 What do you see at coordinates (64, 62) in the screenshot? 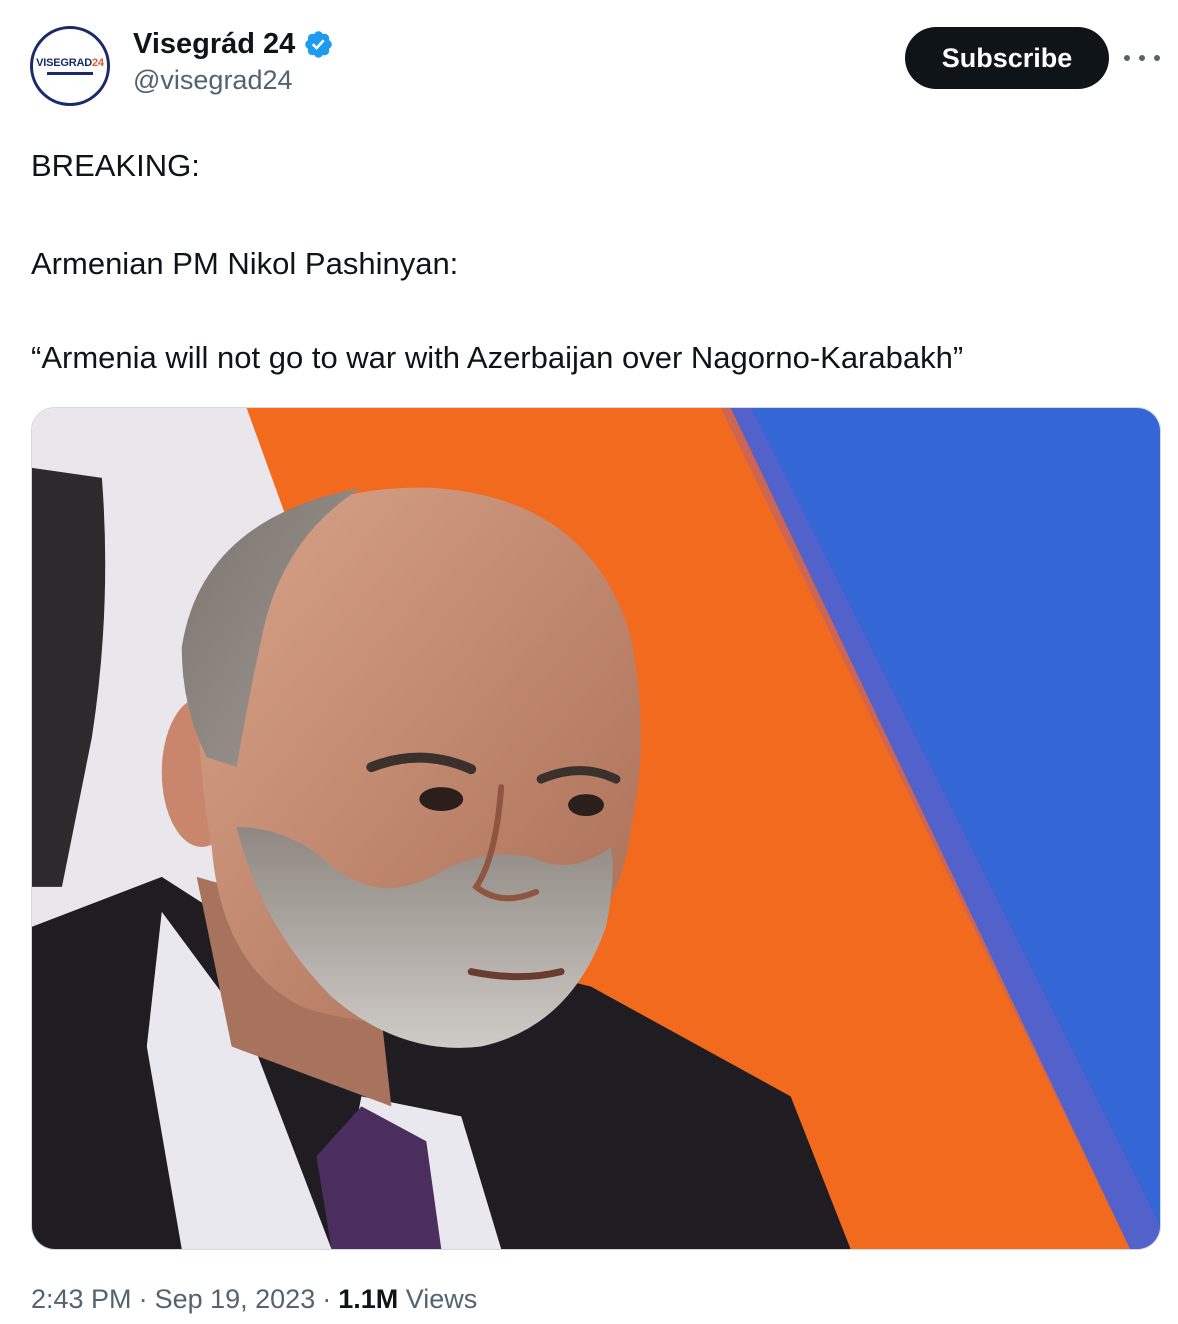
I see `avatar-logo-main: VISEGRAD` at bounding box center [64, 62].